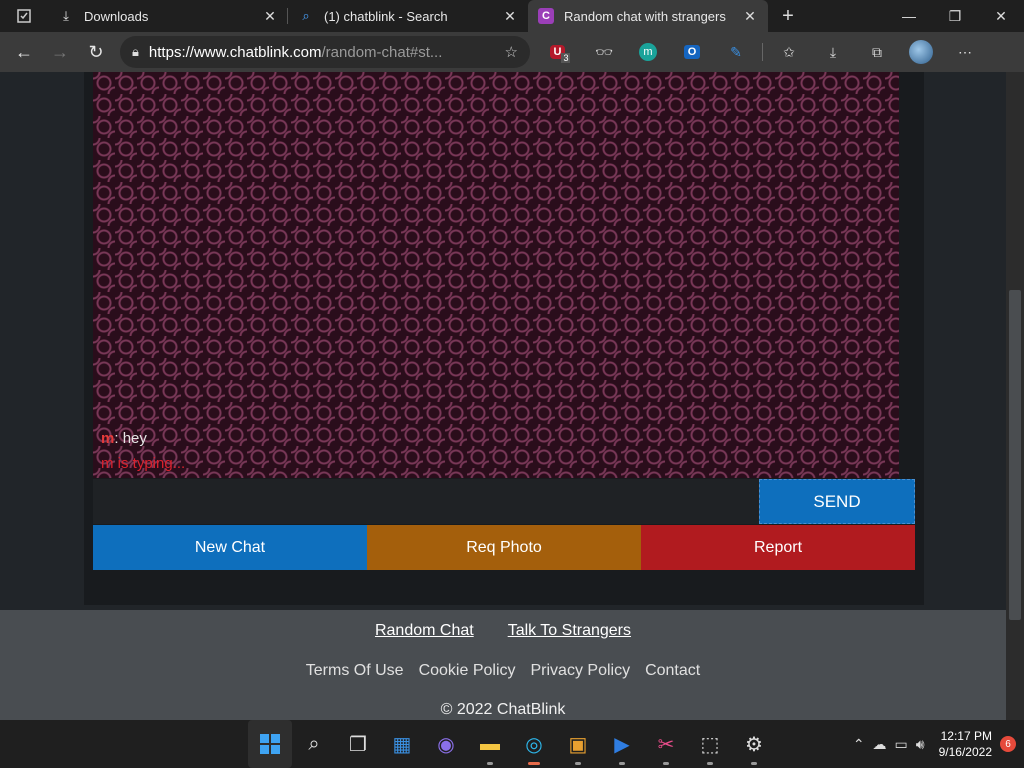 The height and width of the screenshot is (768, 1024). I want to click on add-favorite-icon: ☆, so click(511, 52).